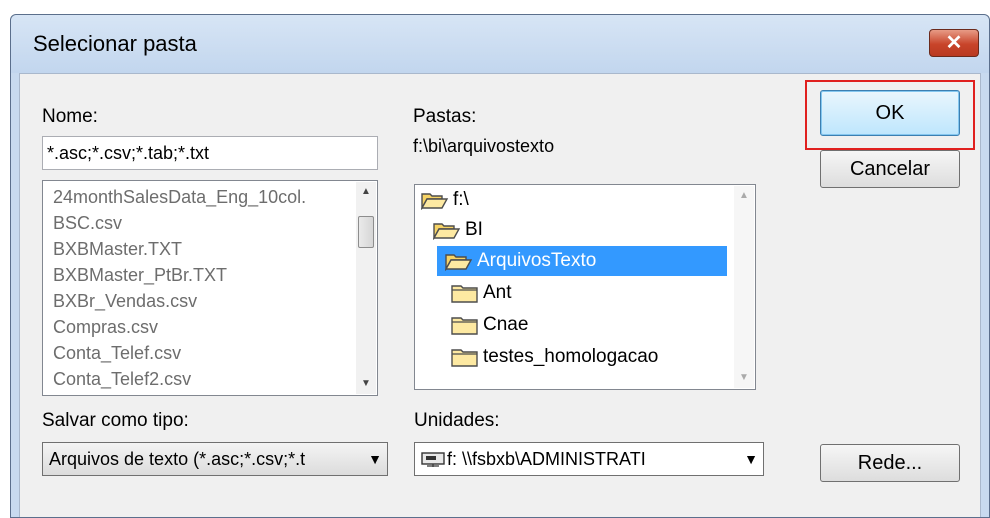 The image size is (990, 518). Describe the element at coordinates (70, 116) in the screenshot. I see `name-label: Nome:` at that location.